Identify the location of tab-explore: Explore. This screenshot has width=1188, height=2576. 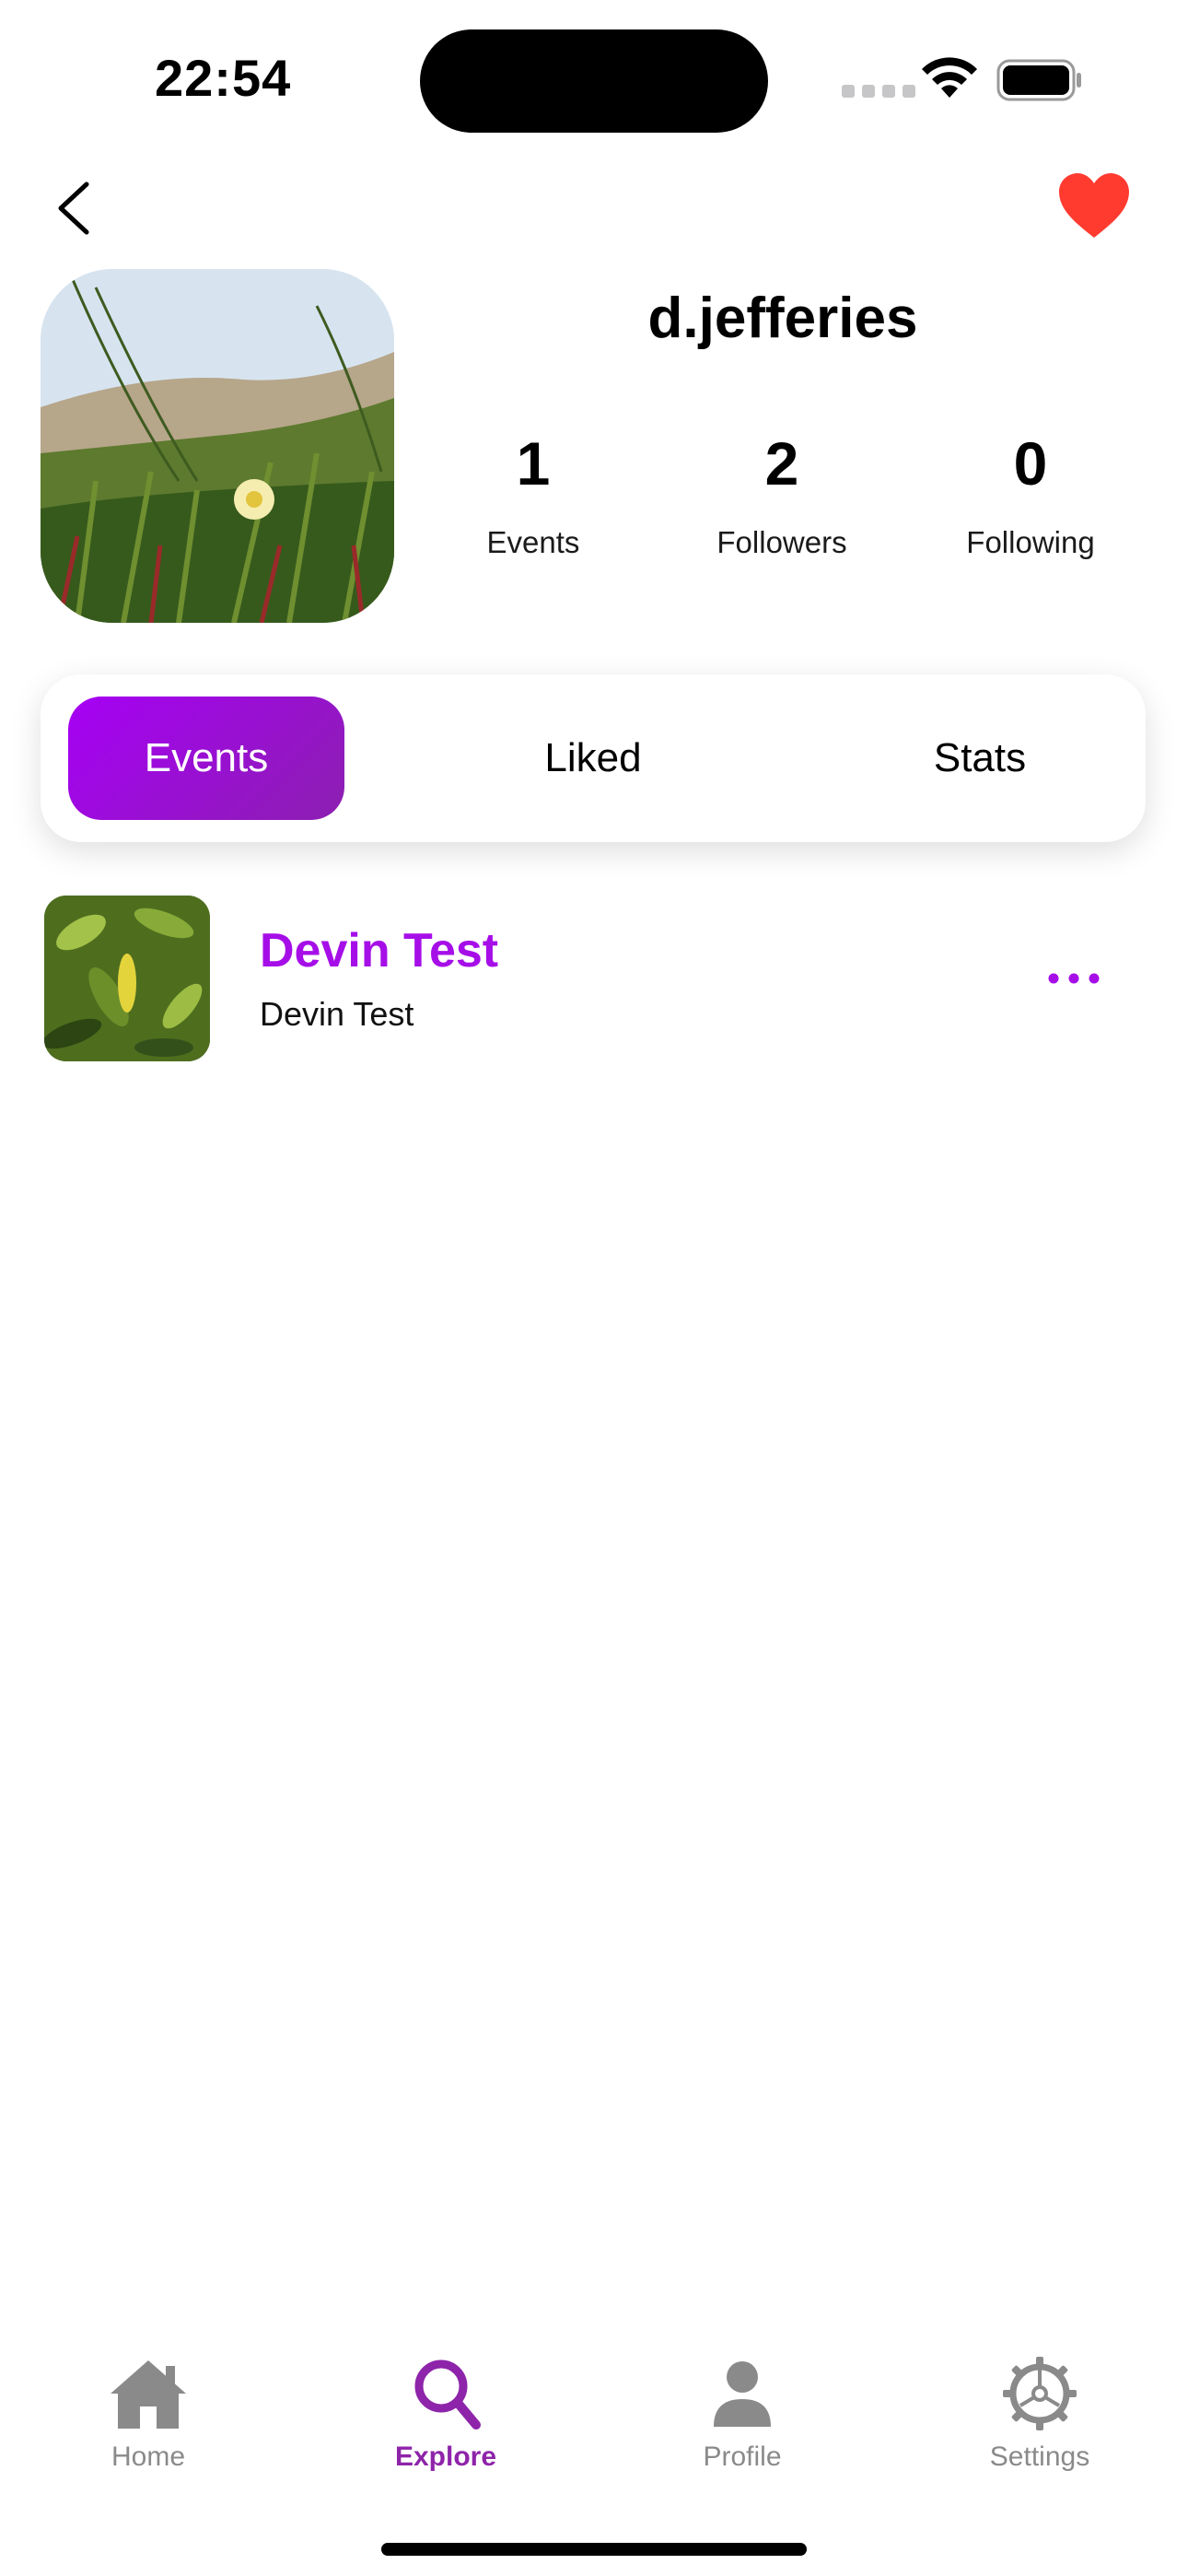
(446, 2414).